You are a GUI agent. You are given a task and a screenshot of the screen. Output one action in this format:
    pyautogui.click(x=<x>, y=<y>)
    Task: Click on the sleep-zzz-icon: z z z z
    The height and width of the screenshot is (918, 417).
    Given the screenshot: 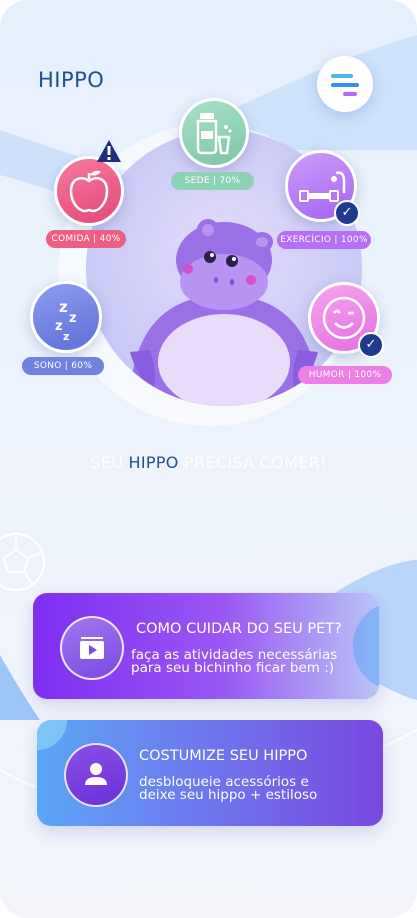 What is the action you would take?
    pyautogui.click(x=66, y=320)
    